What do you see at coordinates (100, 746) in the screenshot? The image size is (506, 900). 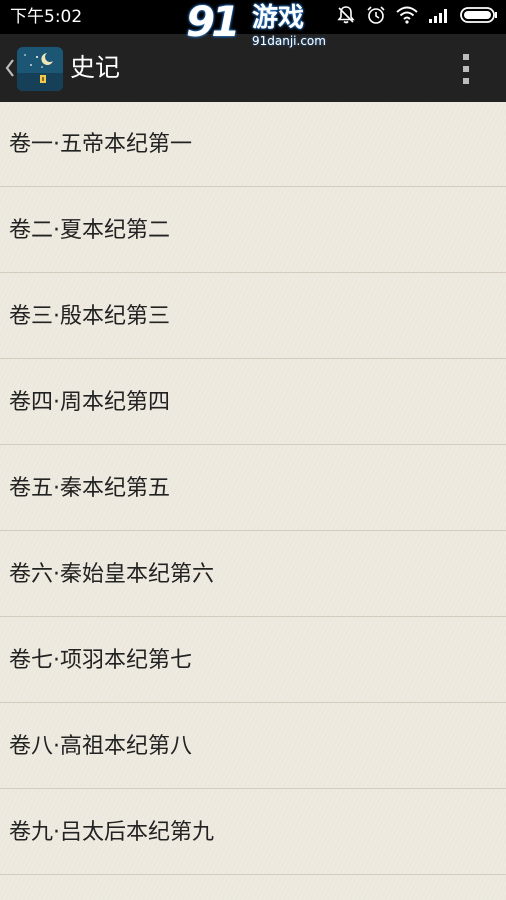 I see `chapter-label: 卷八·高祖本纪第八` at bounding box center [100, 746].